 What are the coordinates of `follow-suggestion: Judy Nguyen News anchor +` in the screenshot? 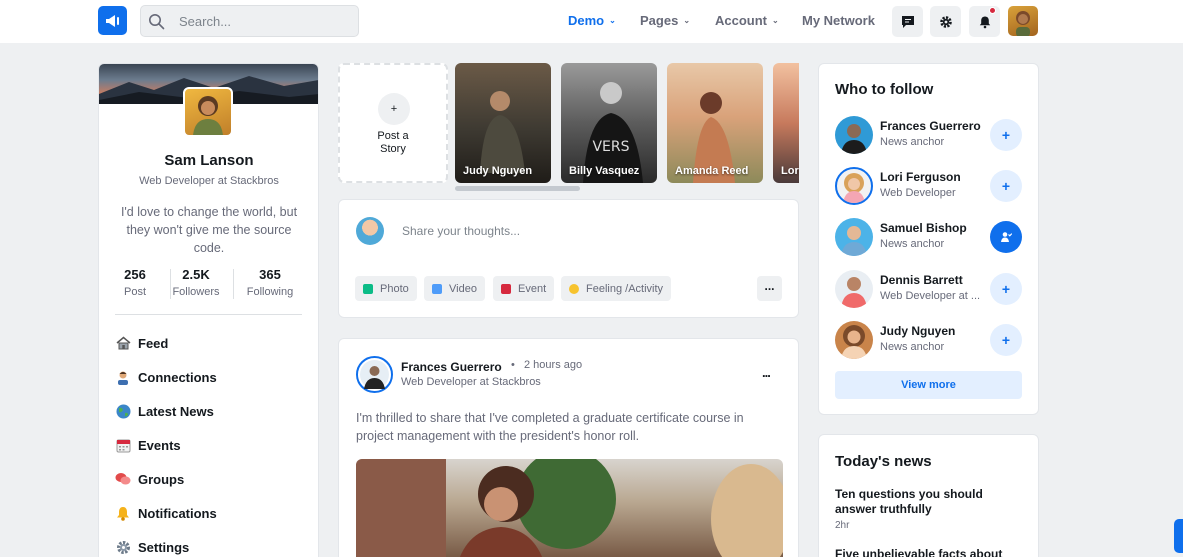 It's located at (930, 341).